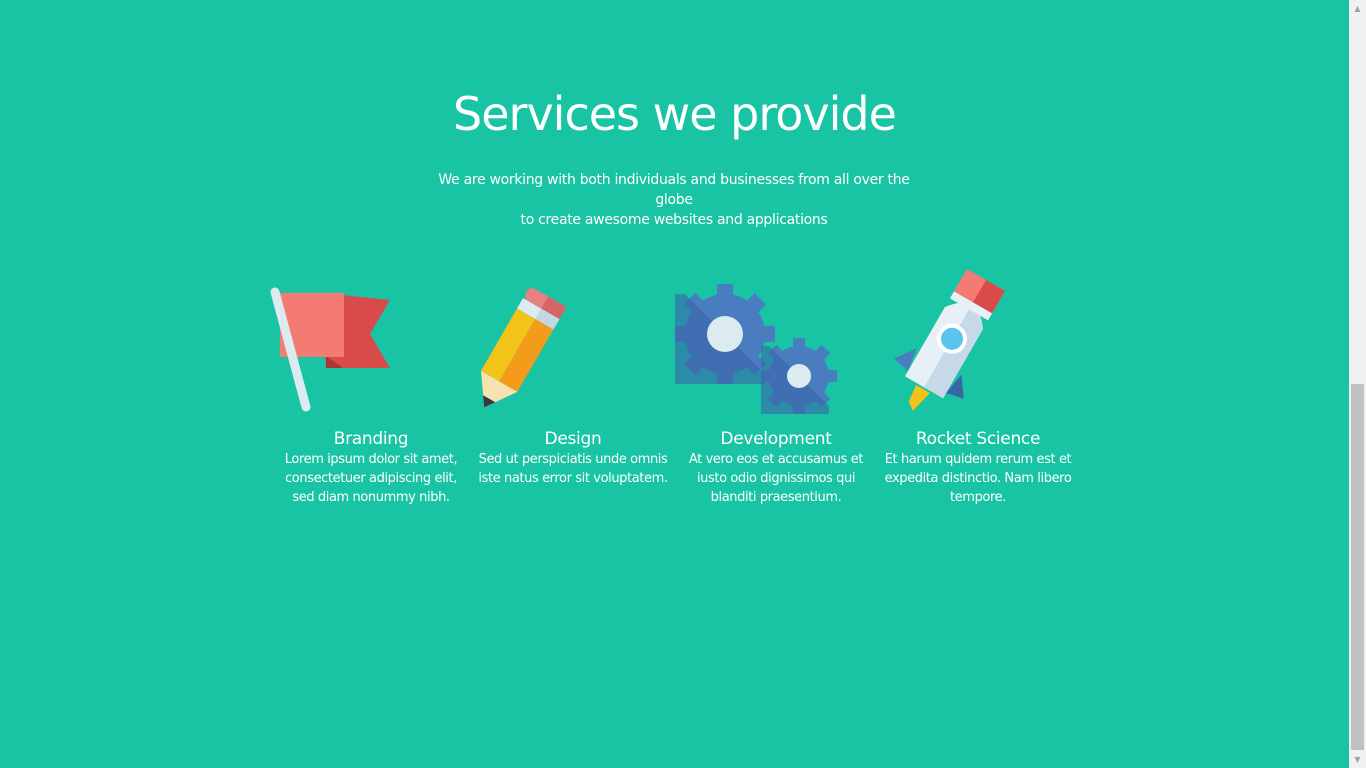 The height and width of the screenshot is (768, 1366). What do you see at coordinates (776, 439) in the screenshot?
I see `service-title-development: Development` at bounding box center [776, 439].